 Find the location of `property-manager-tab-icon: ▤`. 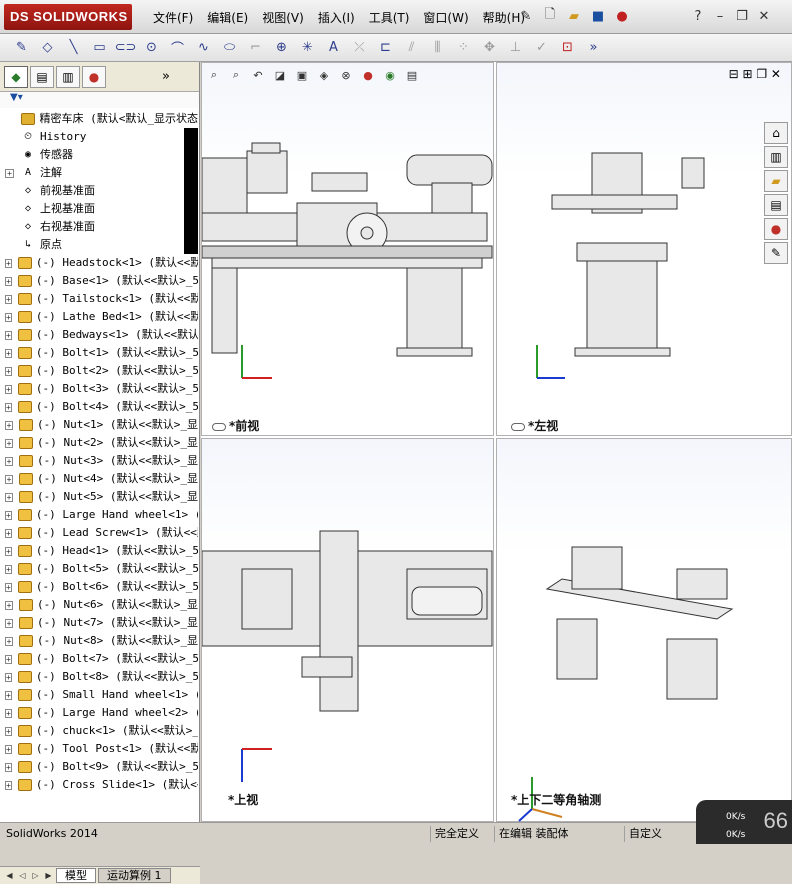

property-manager-tab-icon: ▤ is located at coordinates (42, 76).